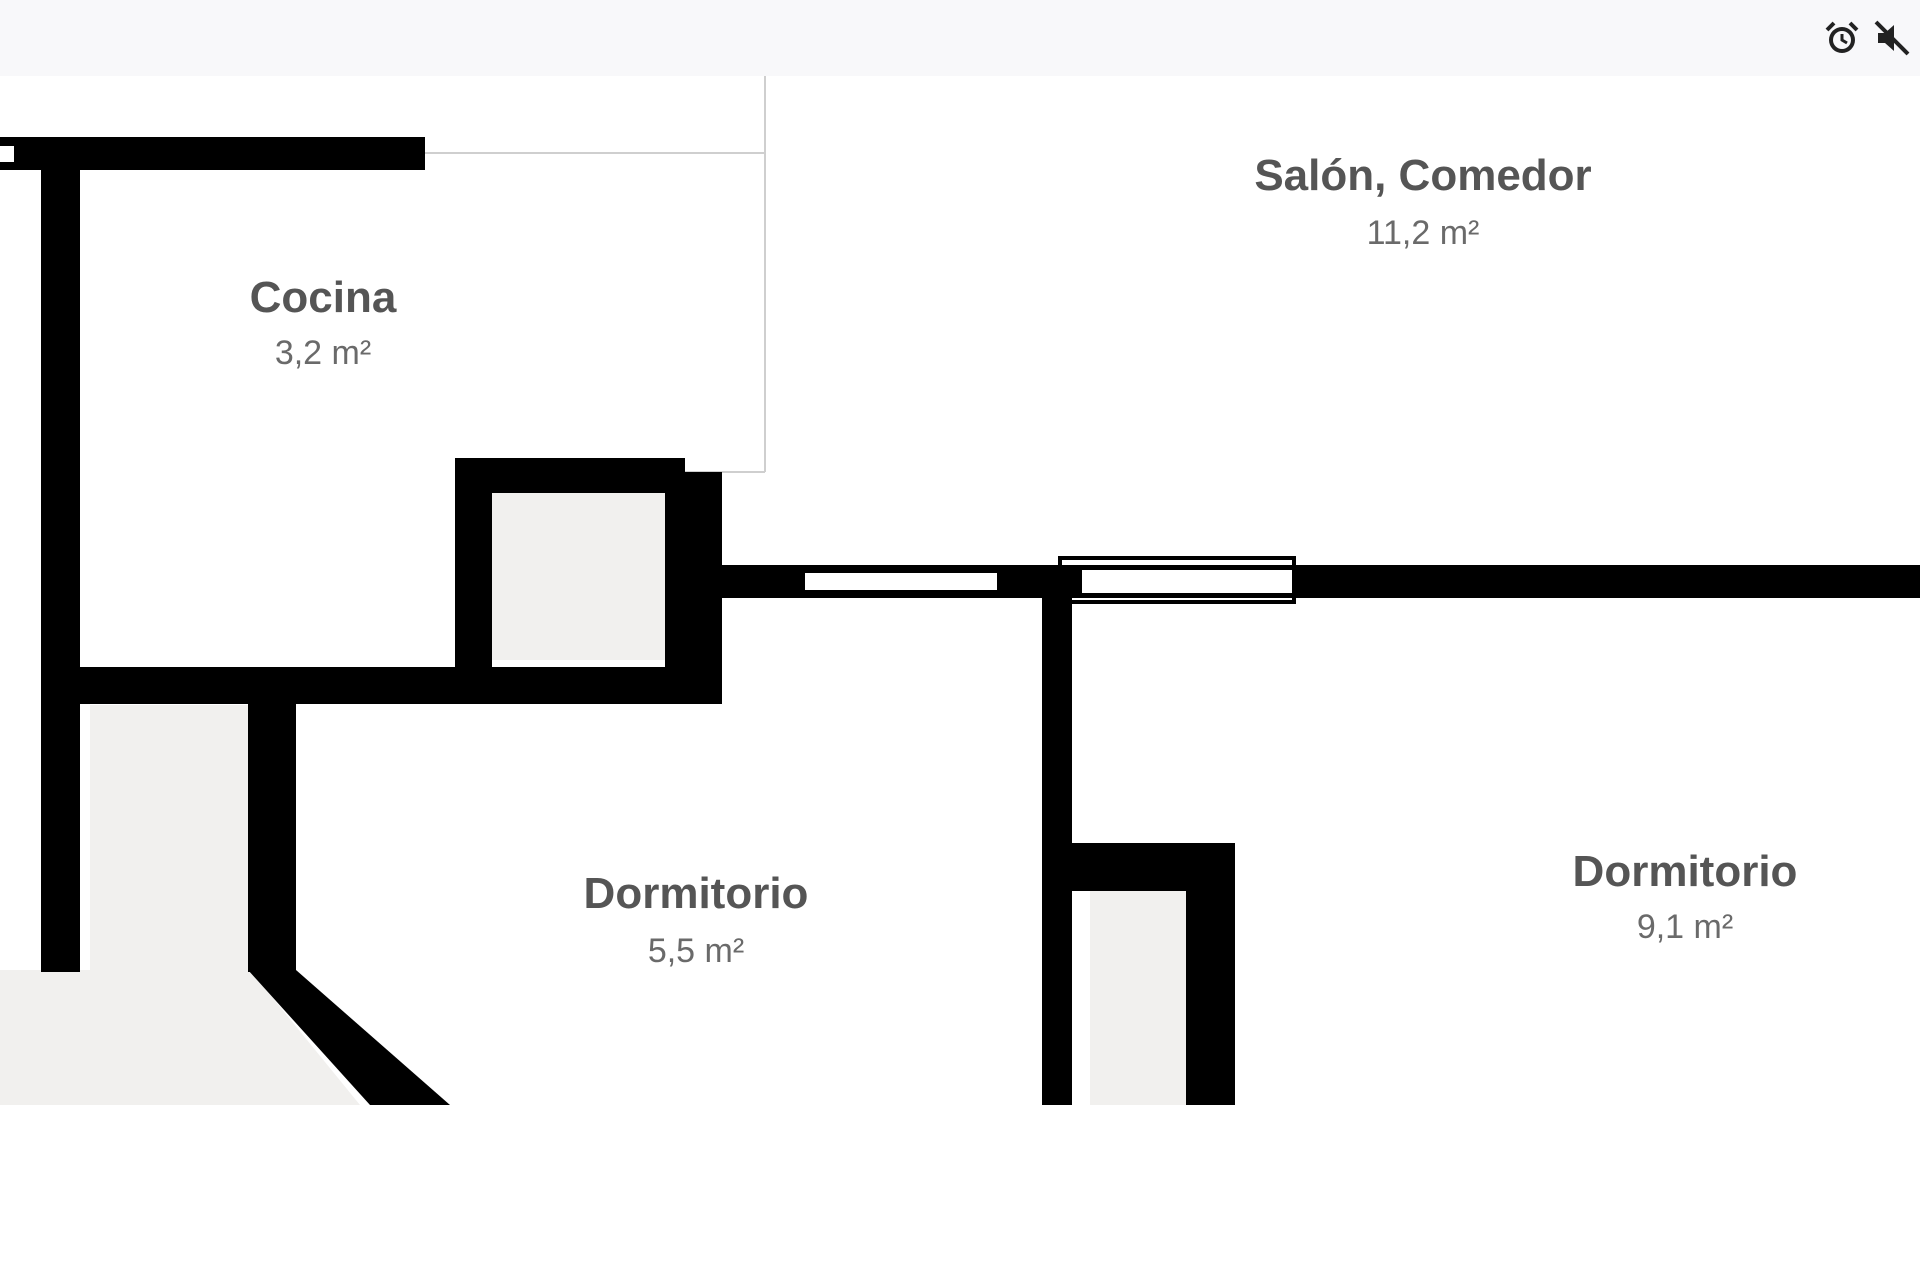 The image size is (1920, 1280). Describe the element at coordinates (696, 951) in the screenshot. I see `room-area: 5,5 m²` at that location.